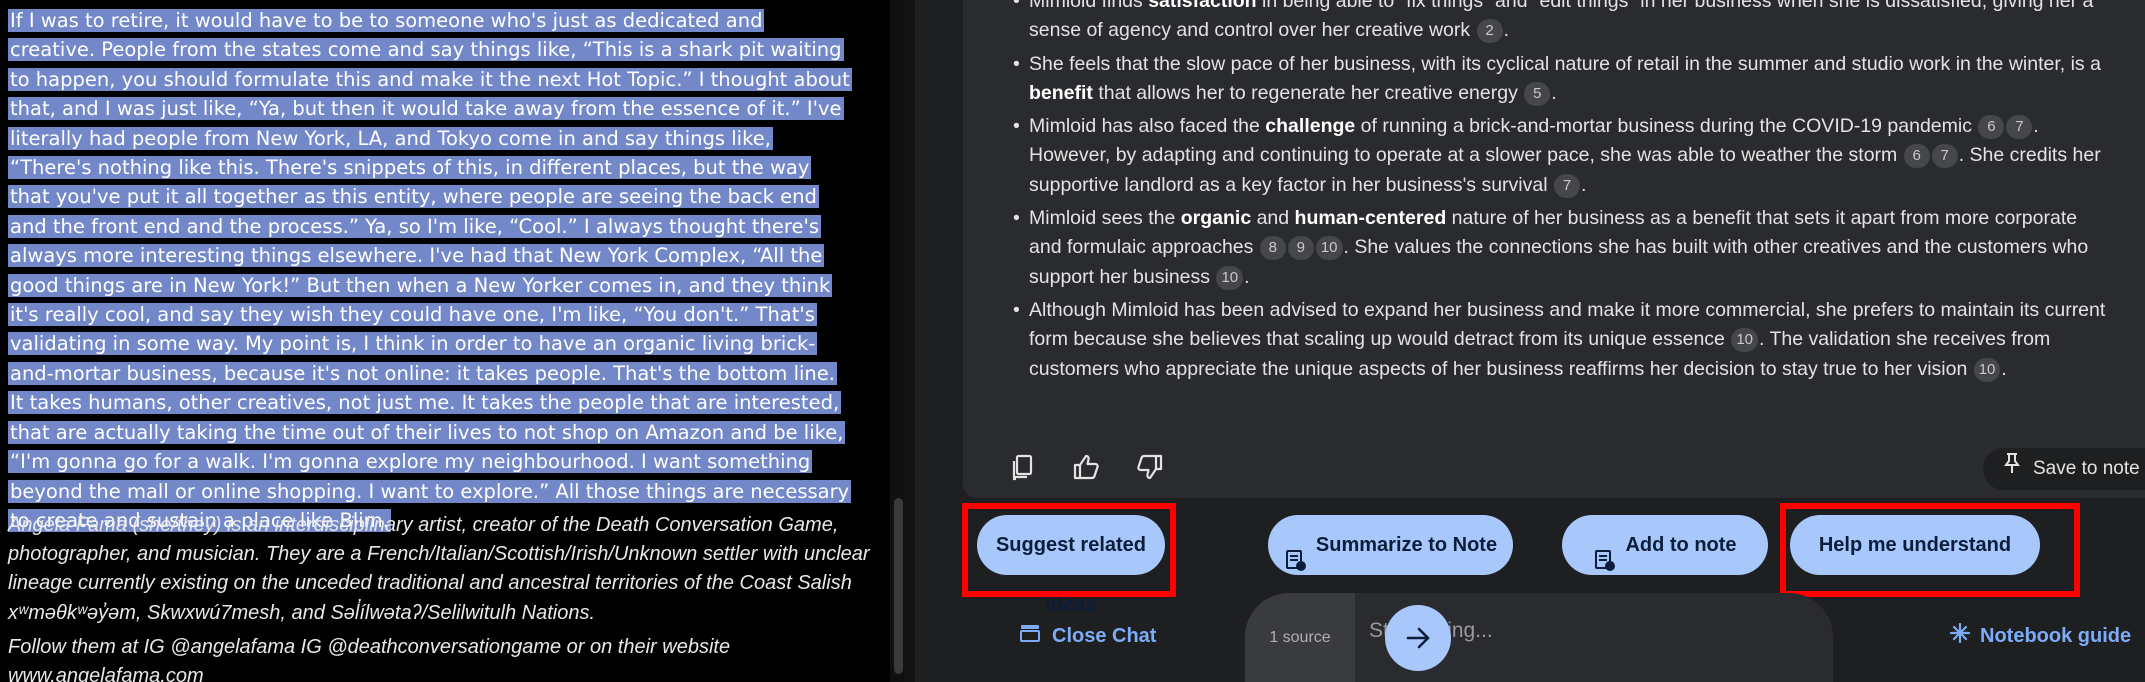 This screenshot has width=2145, height=682. I want to click on notebook-guide-label: Notebook guide, so click(2056, 636).